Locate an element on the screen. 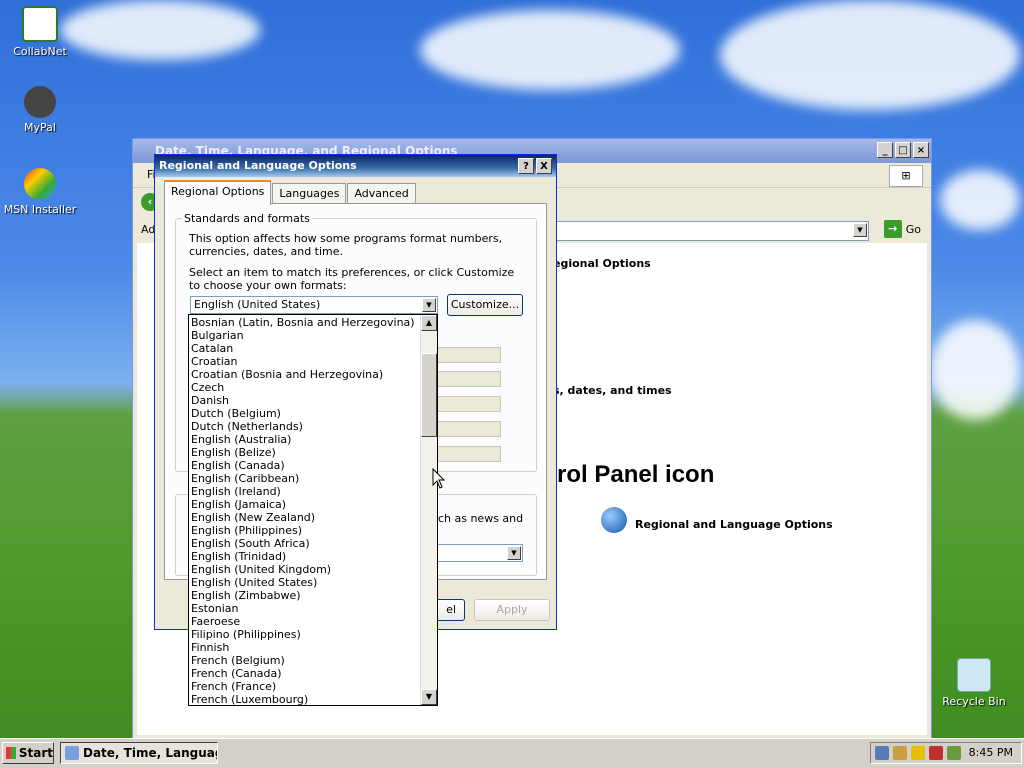  taskbar: Start Date, Time, Language... 8:45 PM is located at coordinates (512, 753).